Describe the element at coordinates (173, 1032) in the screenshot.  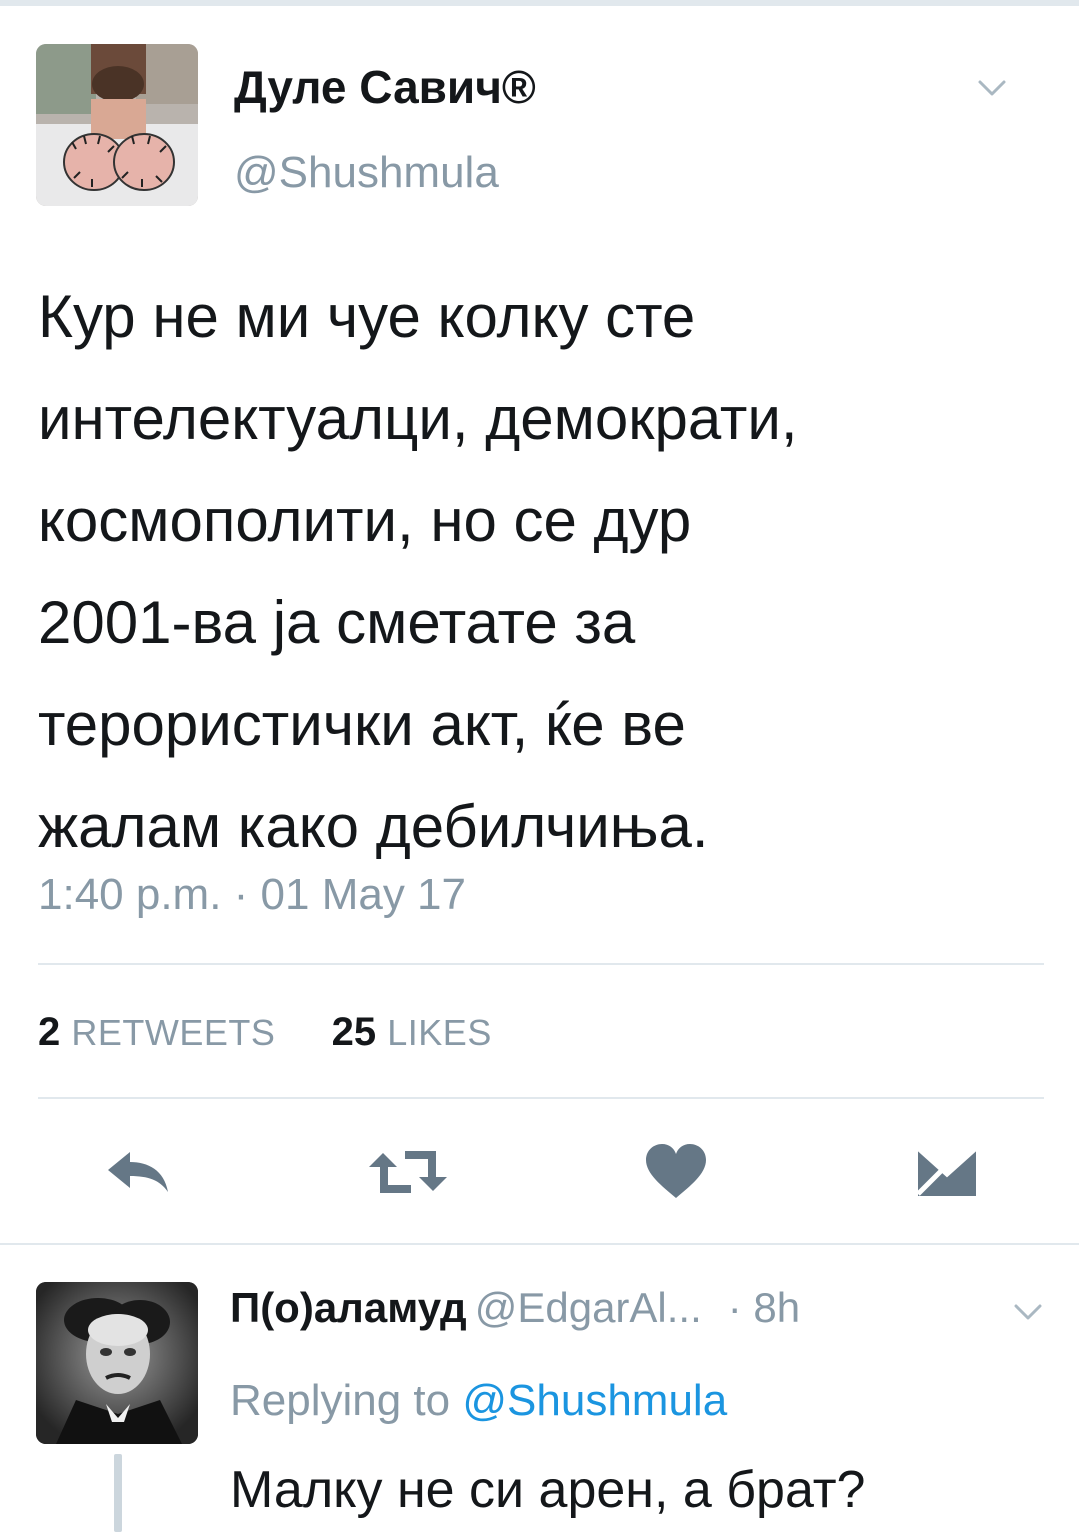
I see `retweets-label: RETWEETS` at that location.